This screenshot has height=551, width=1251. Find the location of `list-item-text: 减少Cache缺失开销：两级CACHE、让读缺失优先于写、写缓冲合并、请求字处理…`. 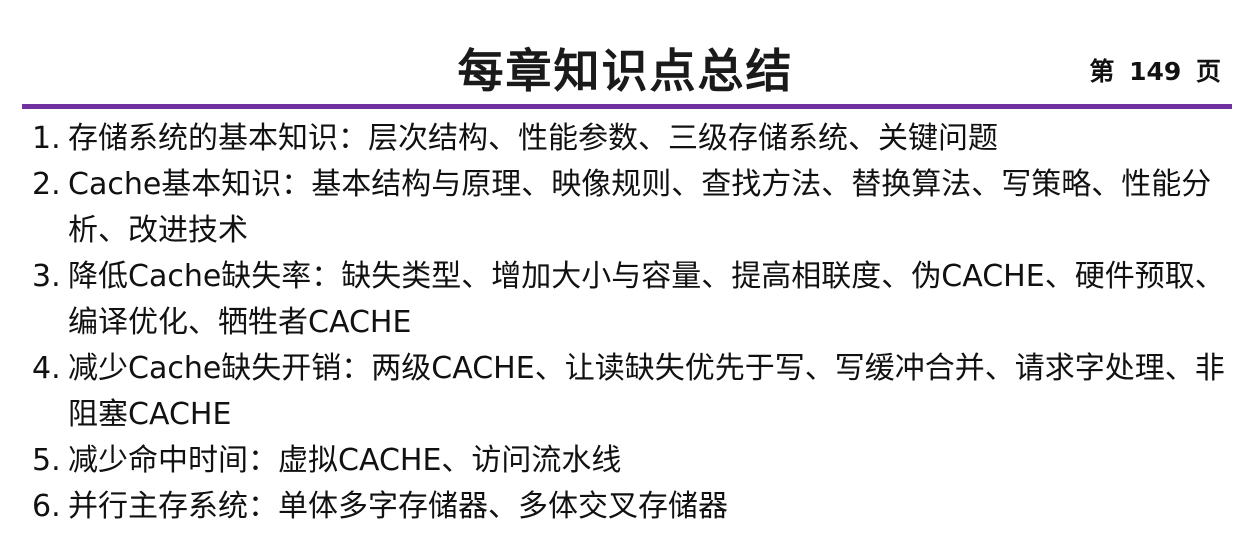

list-item-text: 减少Cache缺失开销：两级CACHE、让读缺失优先于写、写缓冲合并、请求字处理… is located at coordinates (646, 391).